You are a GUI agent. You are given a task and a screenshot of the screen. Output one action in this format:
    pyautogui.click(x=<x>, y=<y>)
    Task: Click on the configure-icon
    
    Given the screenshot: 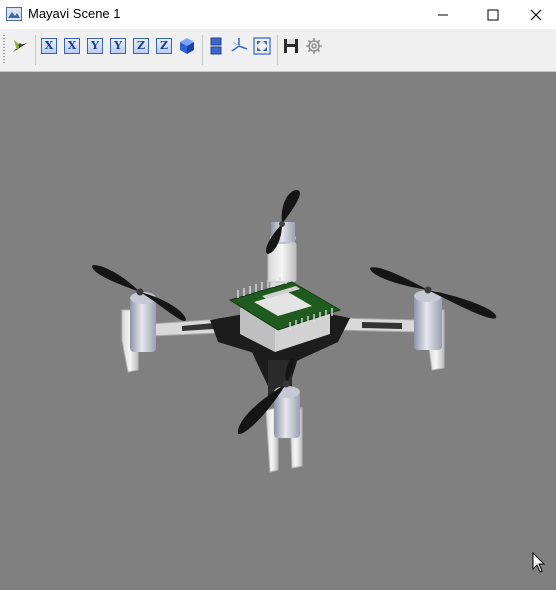 What is the action you would take?
    pyautogui.click(x=314, y=46)
    